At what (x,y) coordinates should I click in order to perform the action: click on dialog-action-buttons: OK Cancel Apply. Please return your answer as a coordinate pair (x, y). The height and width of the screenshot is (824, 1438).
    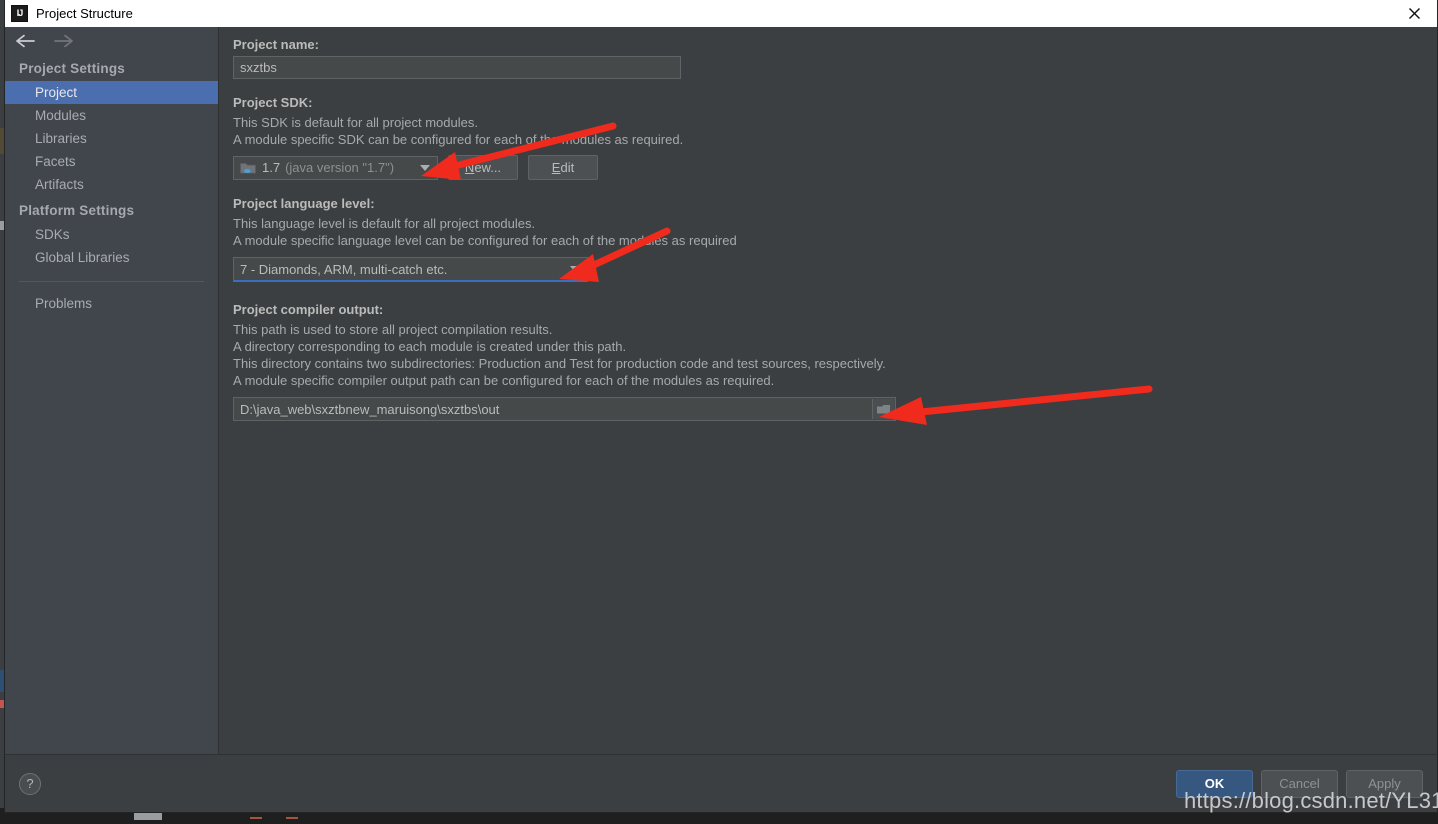
    Looking at the image, I should click on (1299, 783).